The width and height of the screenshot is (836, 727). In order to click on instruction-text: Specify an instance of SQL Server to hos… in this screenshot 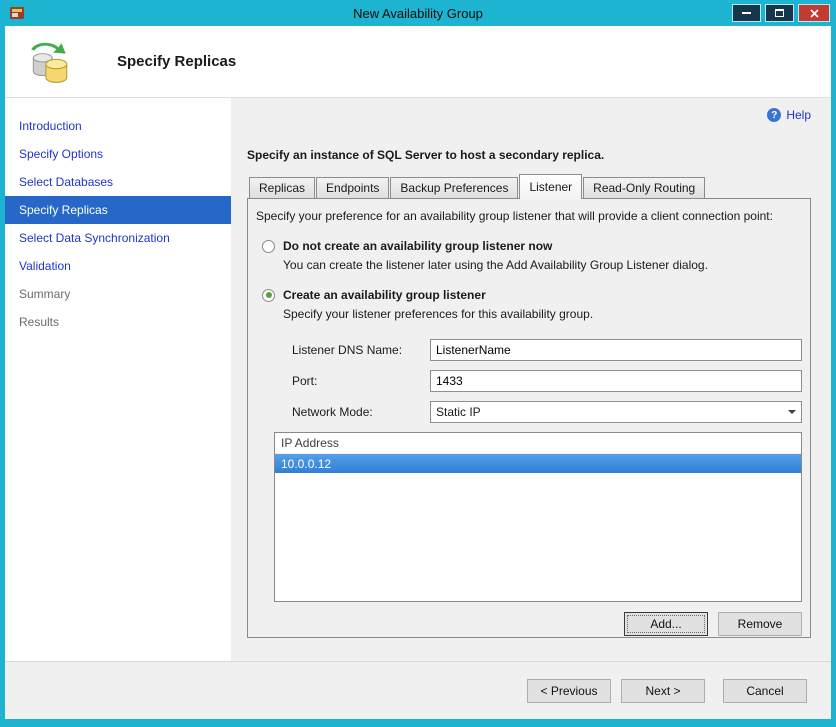, I will do `click(426, 155)`.